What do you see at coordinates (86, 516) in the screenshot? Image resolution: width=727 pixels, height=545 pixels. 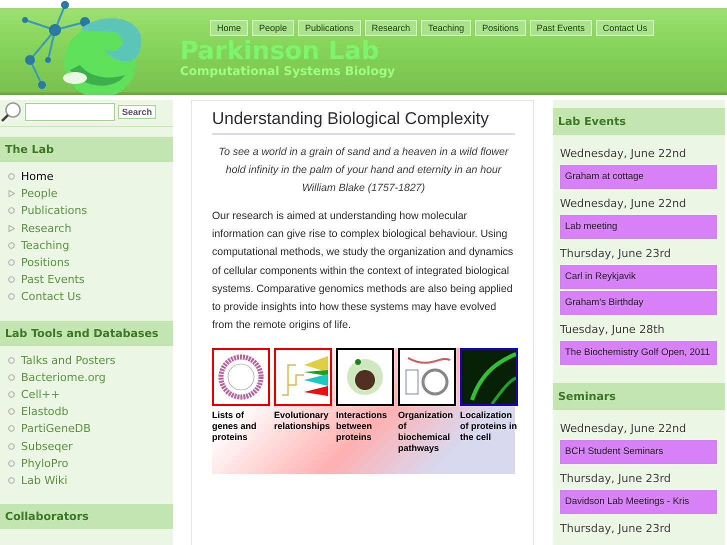 I see `section-heading: Collaborators` at bounding box center [86, 516].